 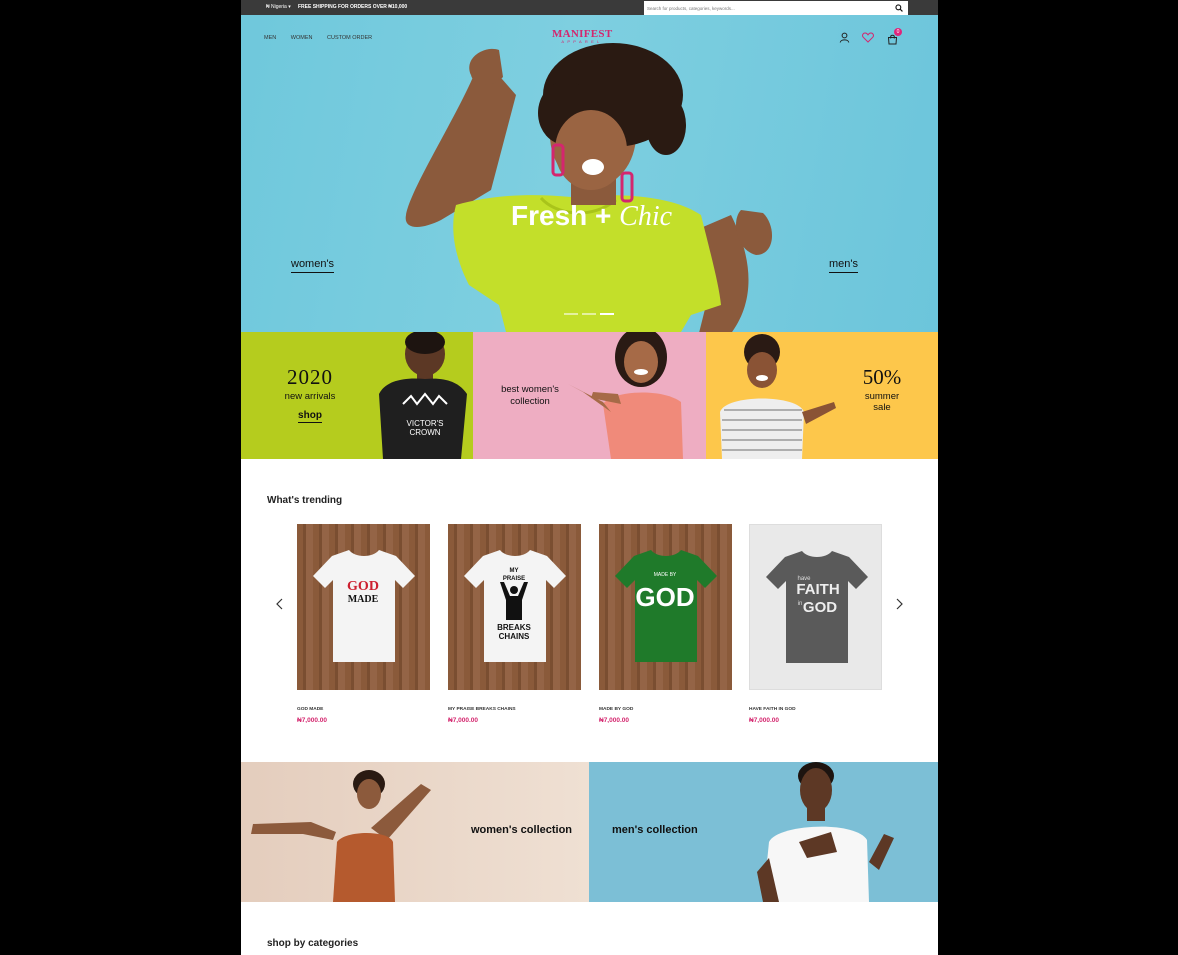 What do you see at coordinates (302, 38) in the screenshot?
I see `nav-item-women: WOMEN` at bounding box center [302, 38].